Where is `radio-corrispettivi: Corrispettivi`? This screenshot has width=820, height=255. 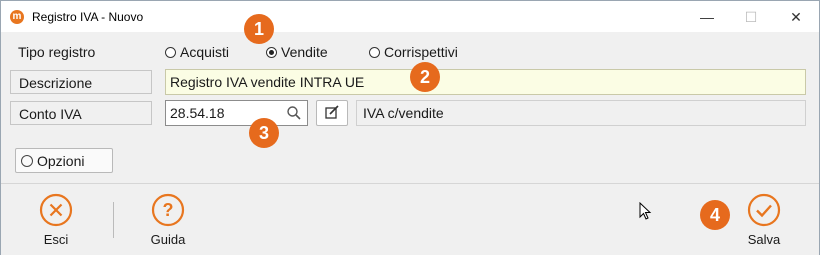
radio-corrispettivi: Corrispettivi is located at coordinates (413, 52).